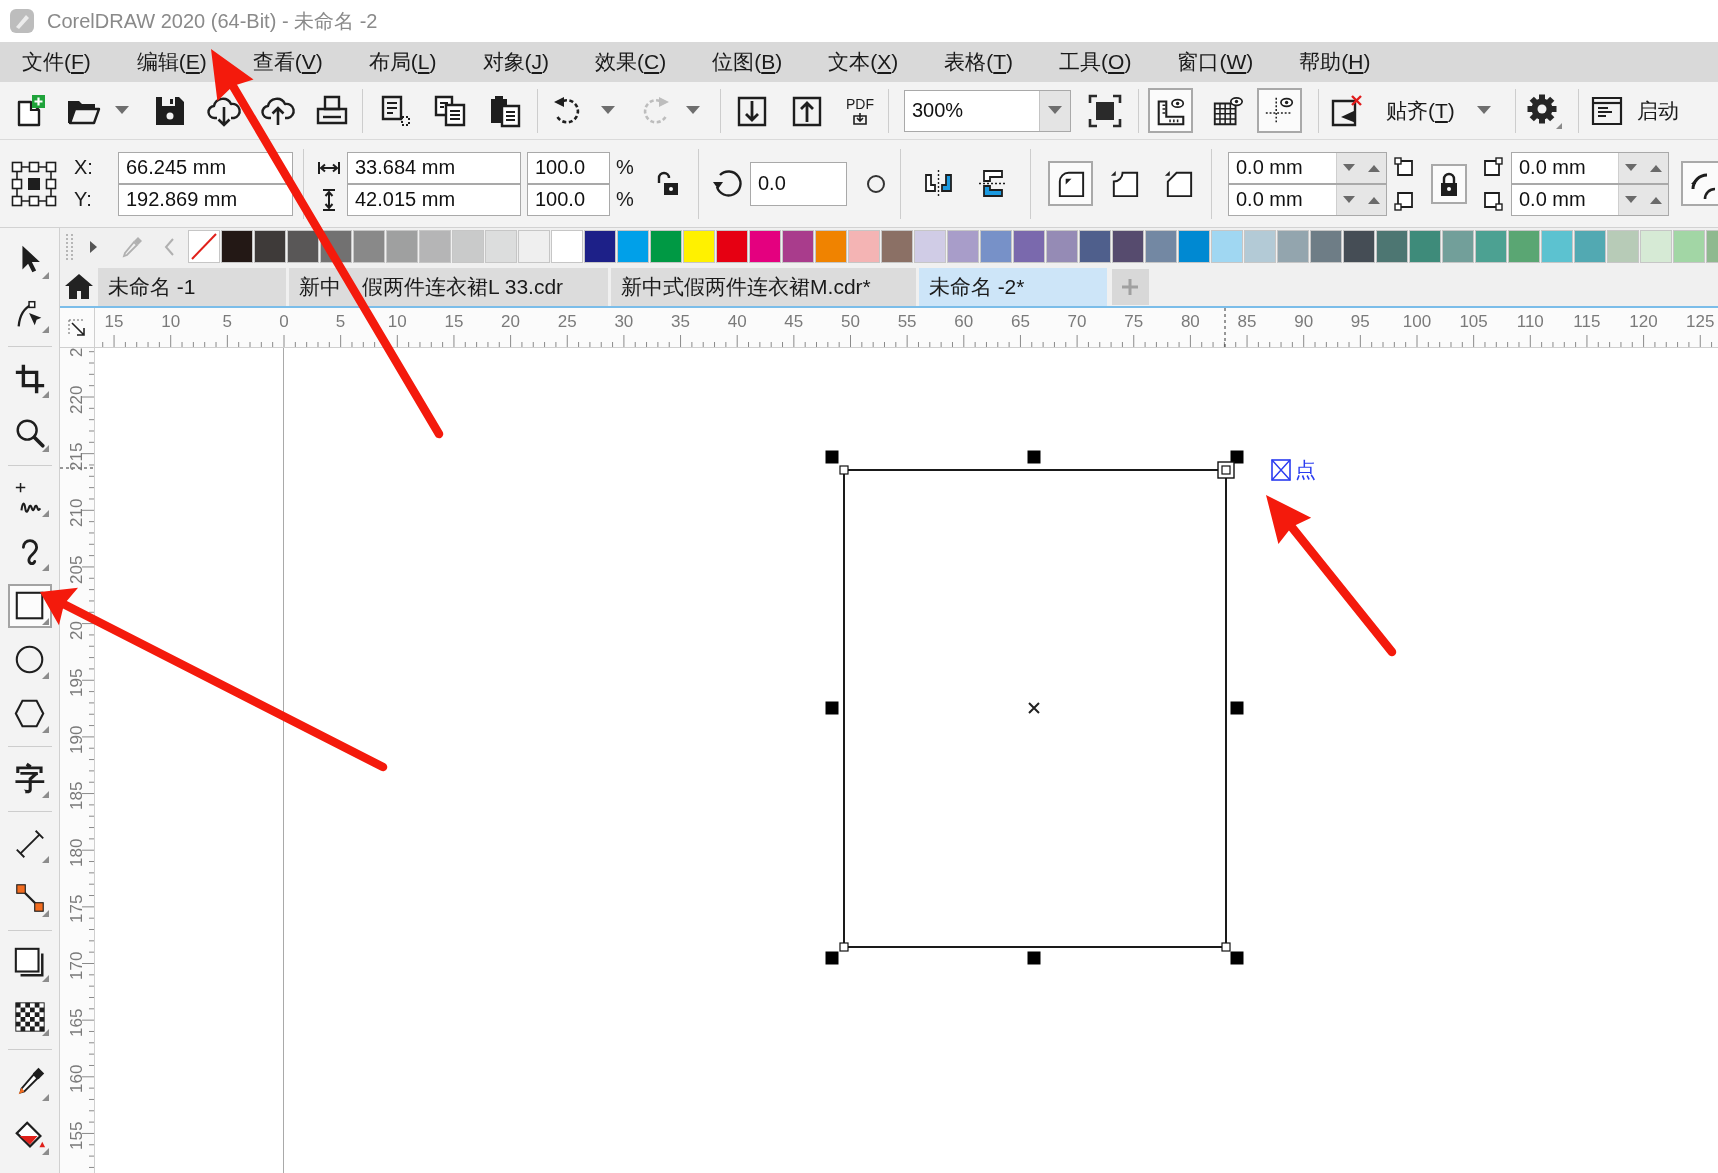  Describe the element at coordinates (863, 62) in the screenshot. I see `menu-item: 文本(X)` at that location.